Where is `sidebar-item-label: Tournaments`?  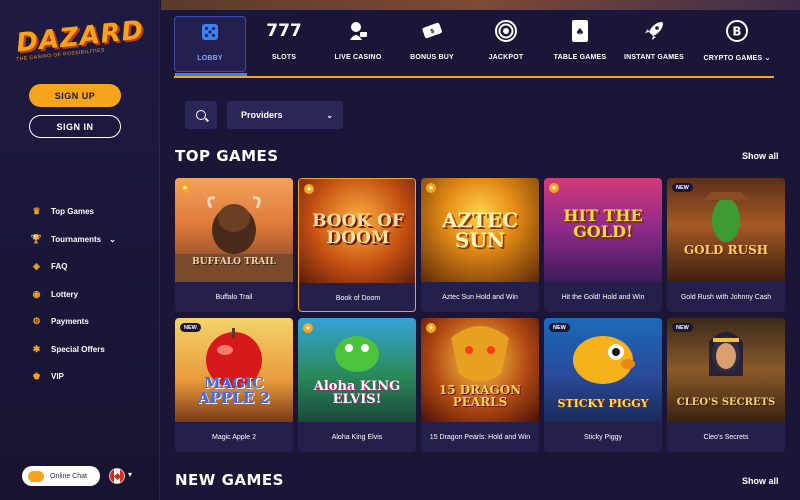
sidebar-item-label: Tournaments is located at coordinates (76, 239).